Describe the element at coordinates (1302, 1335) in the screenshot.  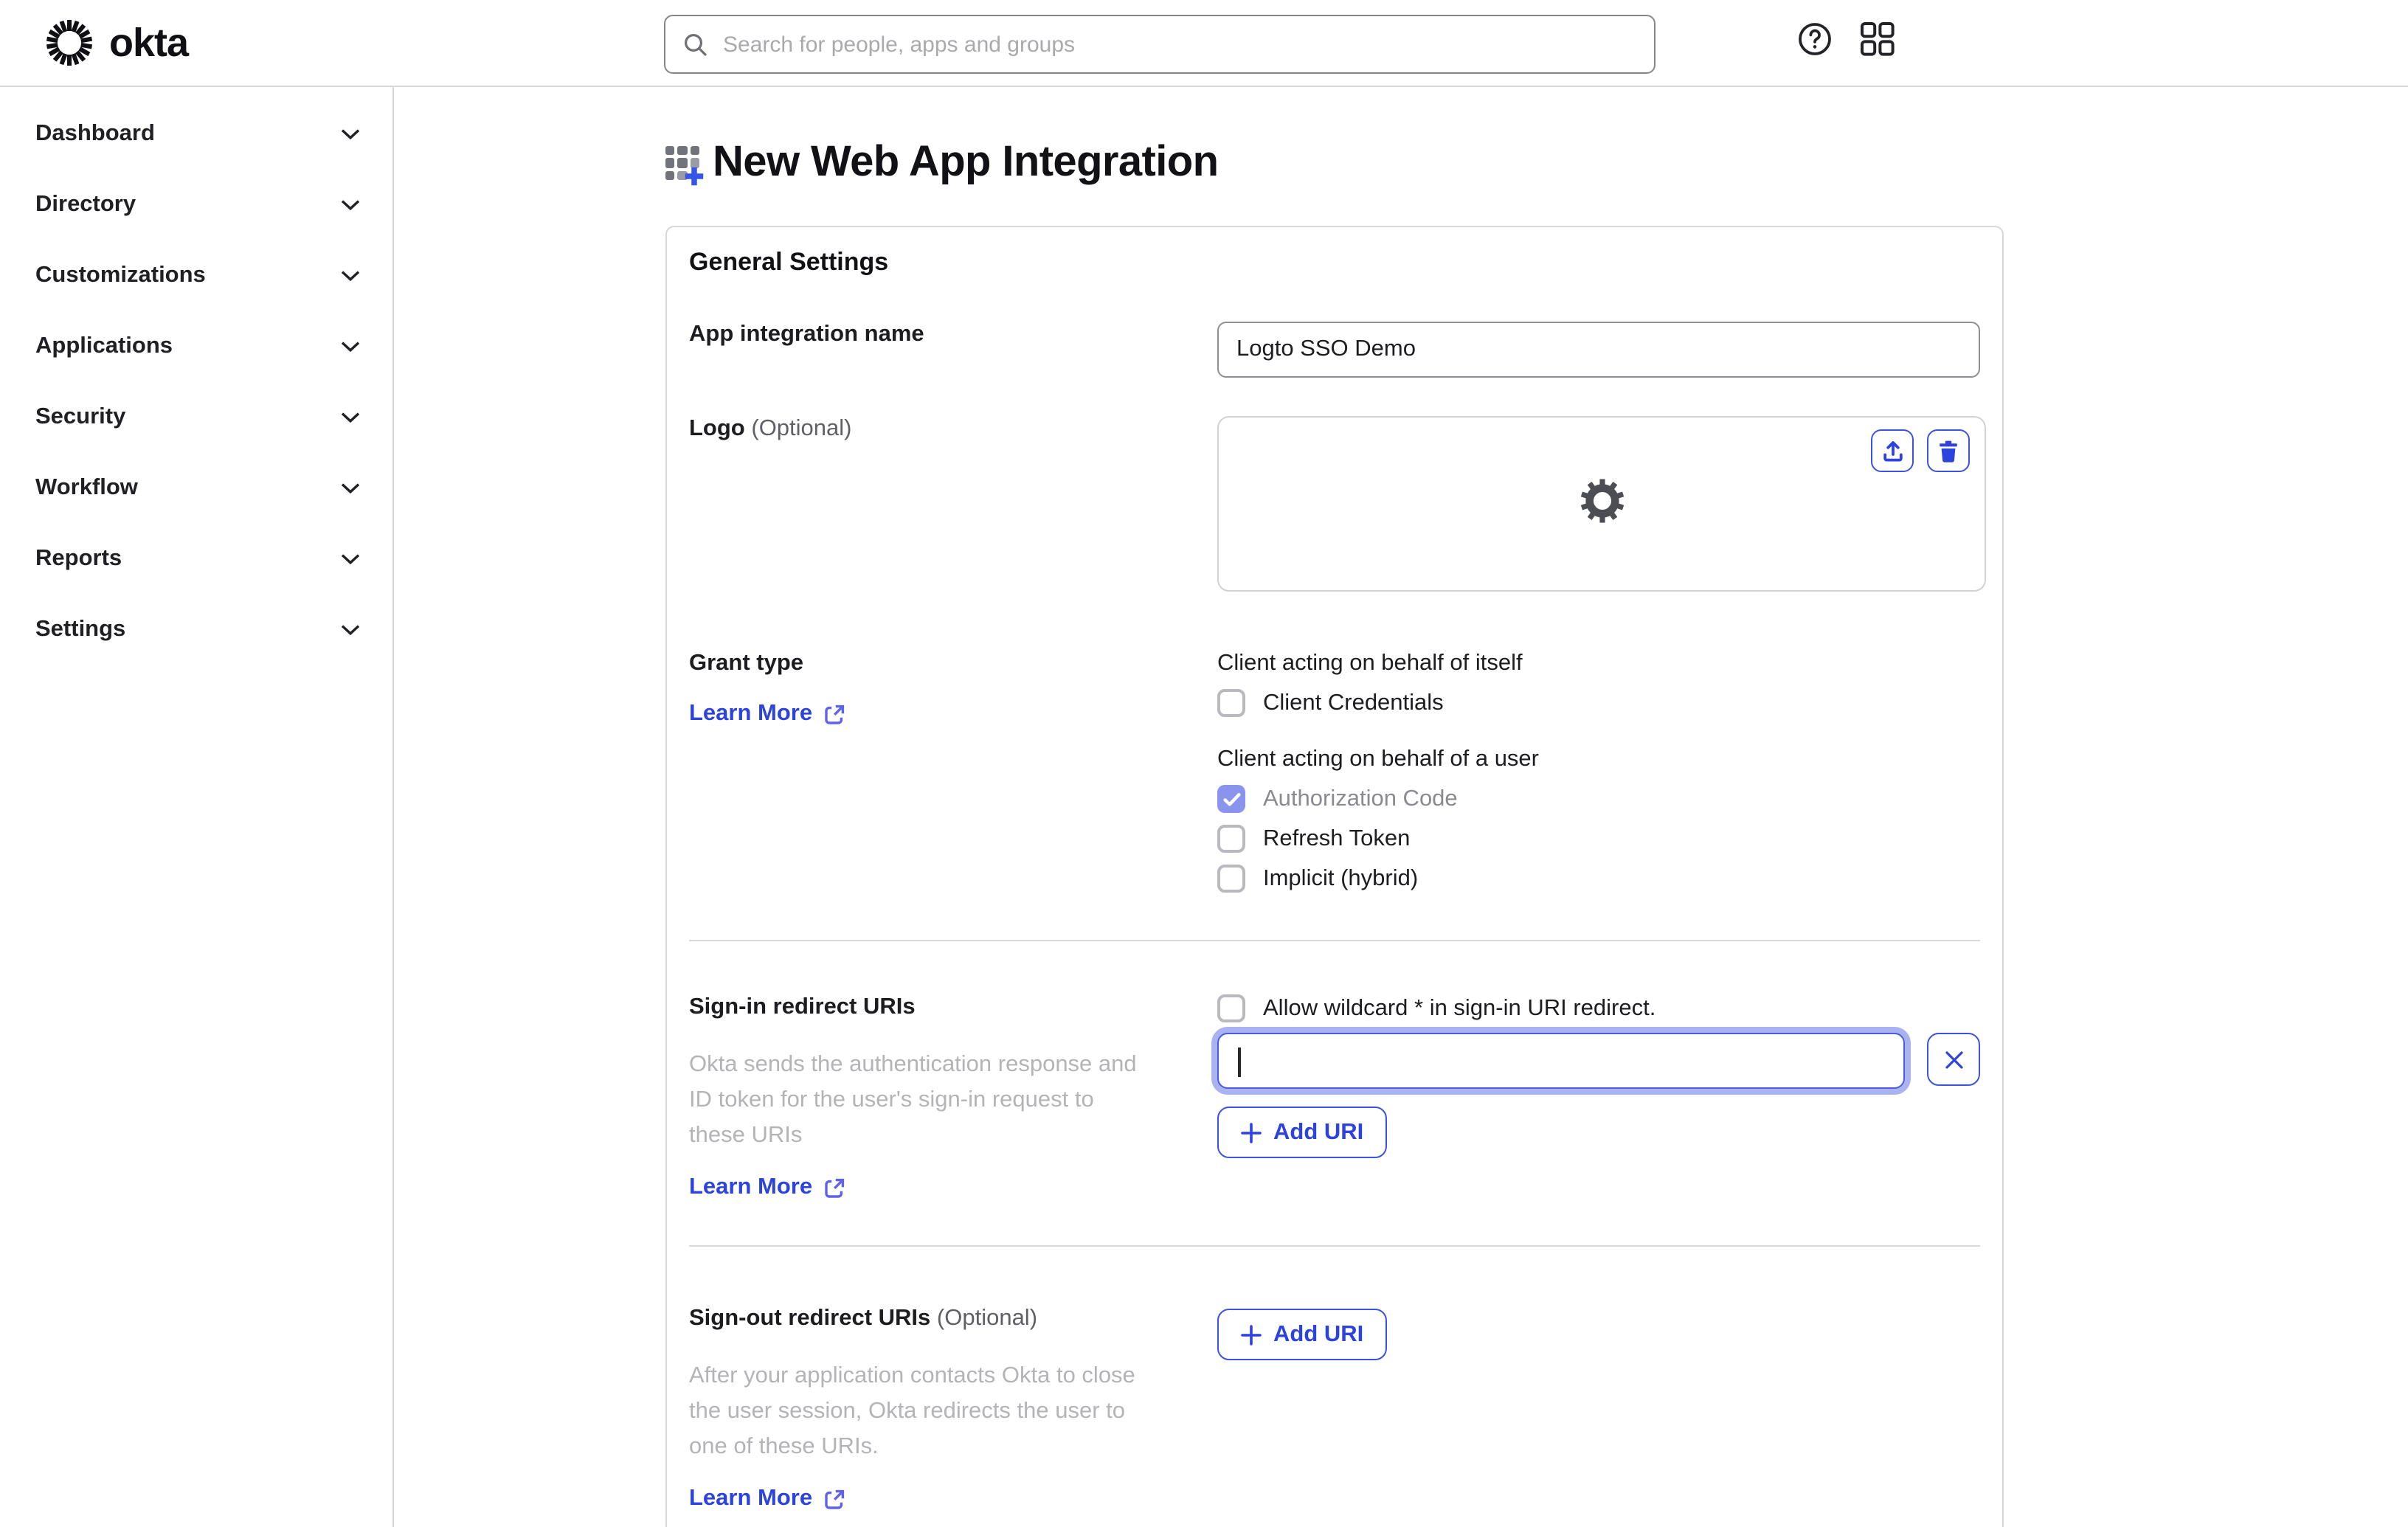
I see `signout-add-uri-button: Add URI` at that location.